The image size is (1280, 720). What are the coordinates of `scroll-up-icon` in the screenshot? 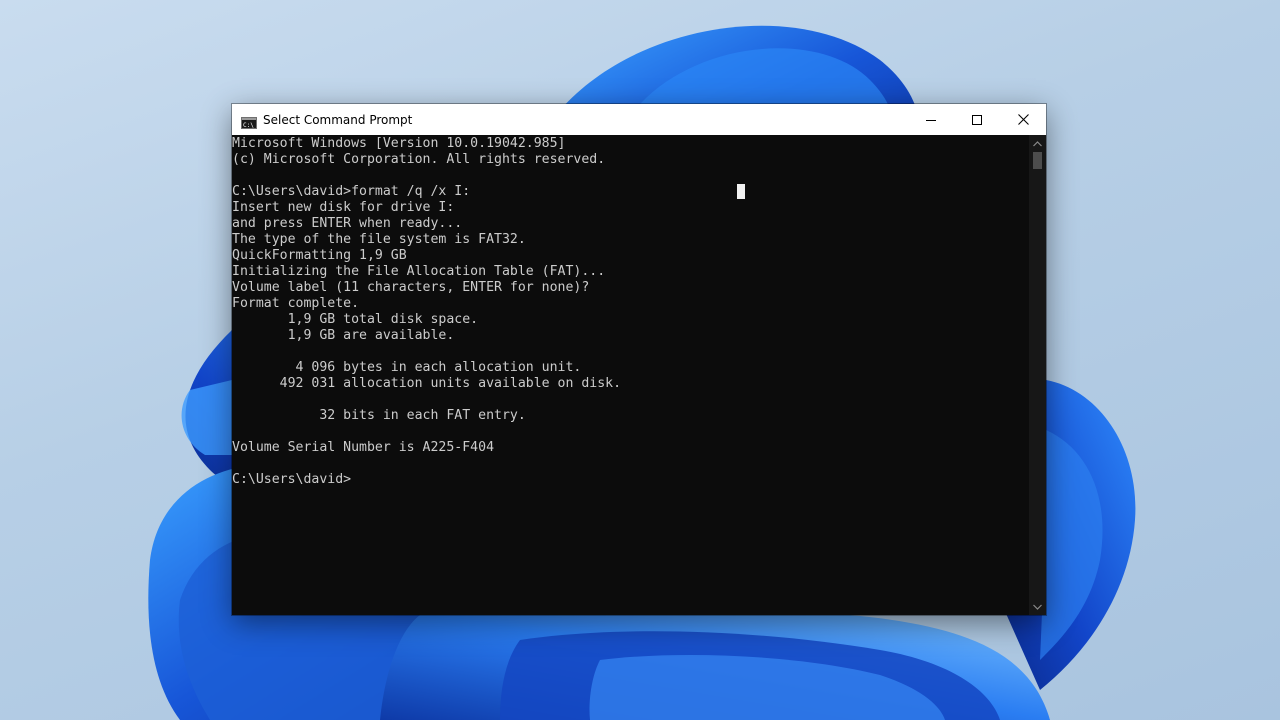 It's located at (1037, 143).